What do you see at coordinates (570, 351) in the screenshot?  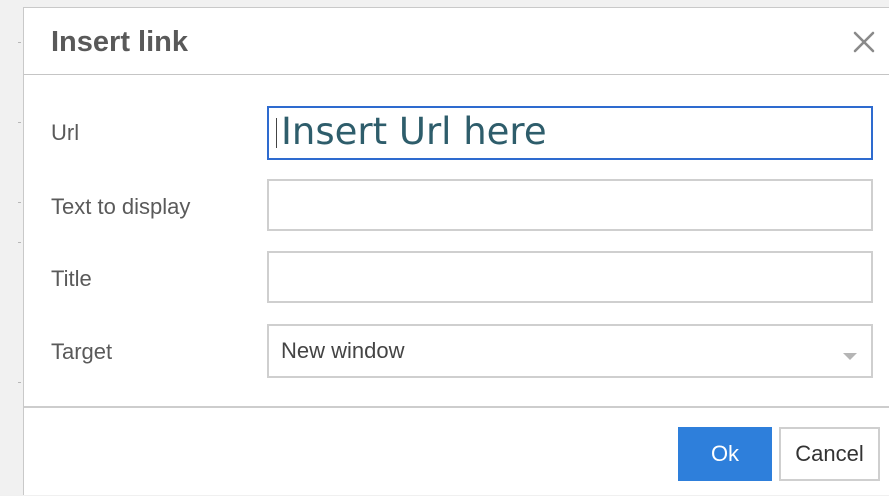 I see `target-select: New window` at bounding box center [570, 351].